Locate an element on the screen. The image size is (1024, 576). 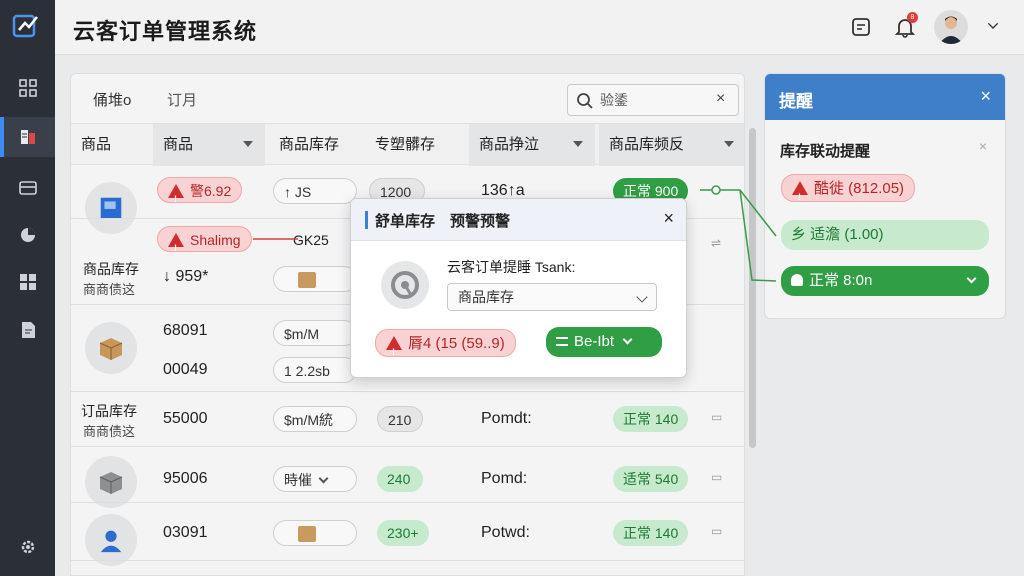
table-header: 商品 商品 商品库存 专塑髒存 商品挣泣 商品库频反 is located at coordinates (407, 144).